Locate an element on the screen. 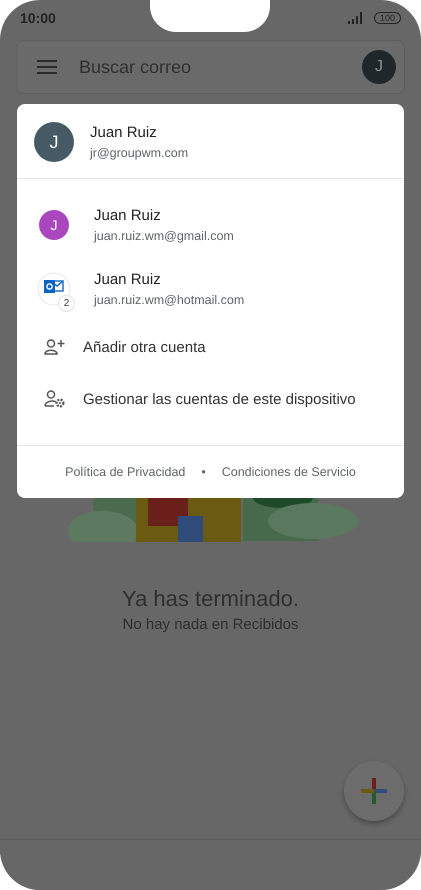  mail-app-icon is located at coordinates (54, 289).